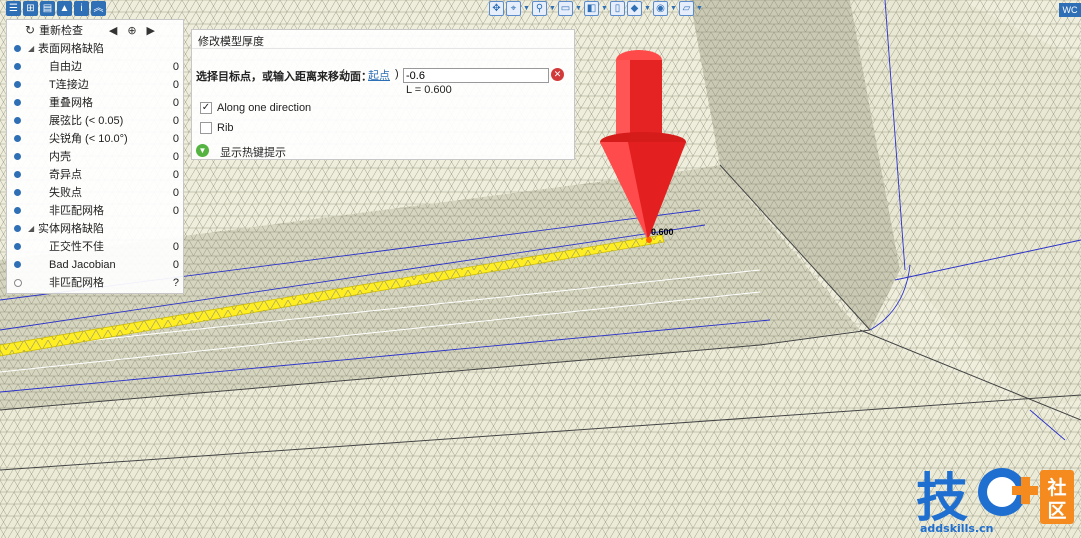  I want to click on fit-view-icon: ✥, so click(496, 8).